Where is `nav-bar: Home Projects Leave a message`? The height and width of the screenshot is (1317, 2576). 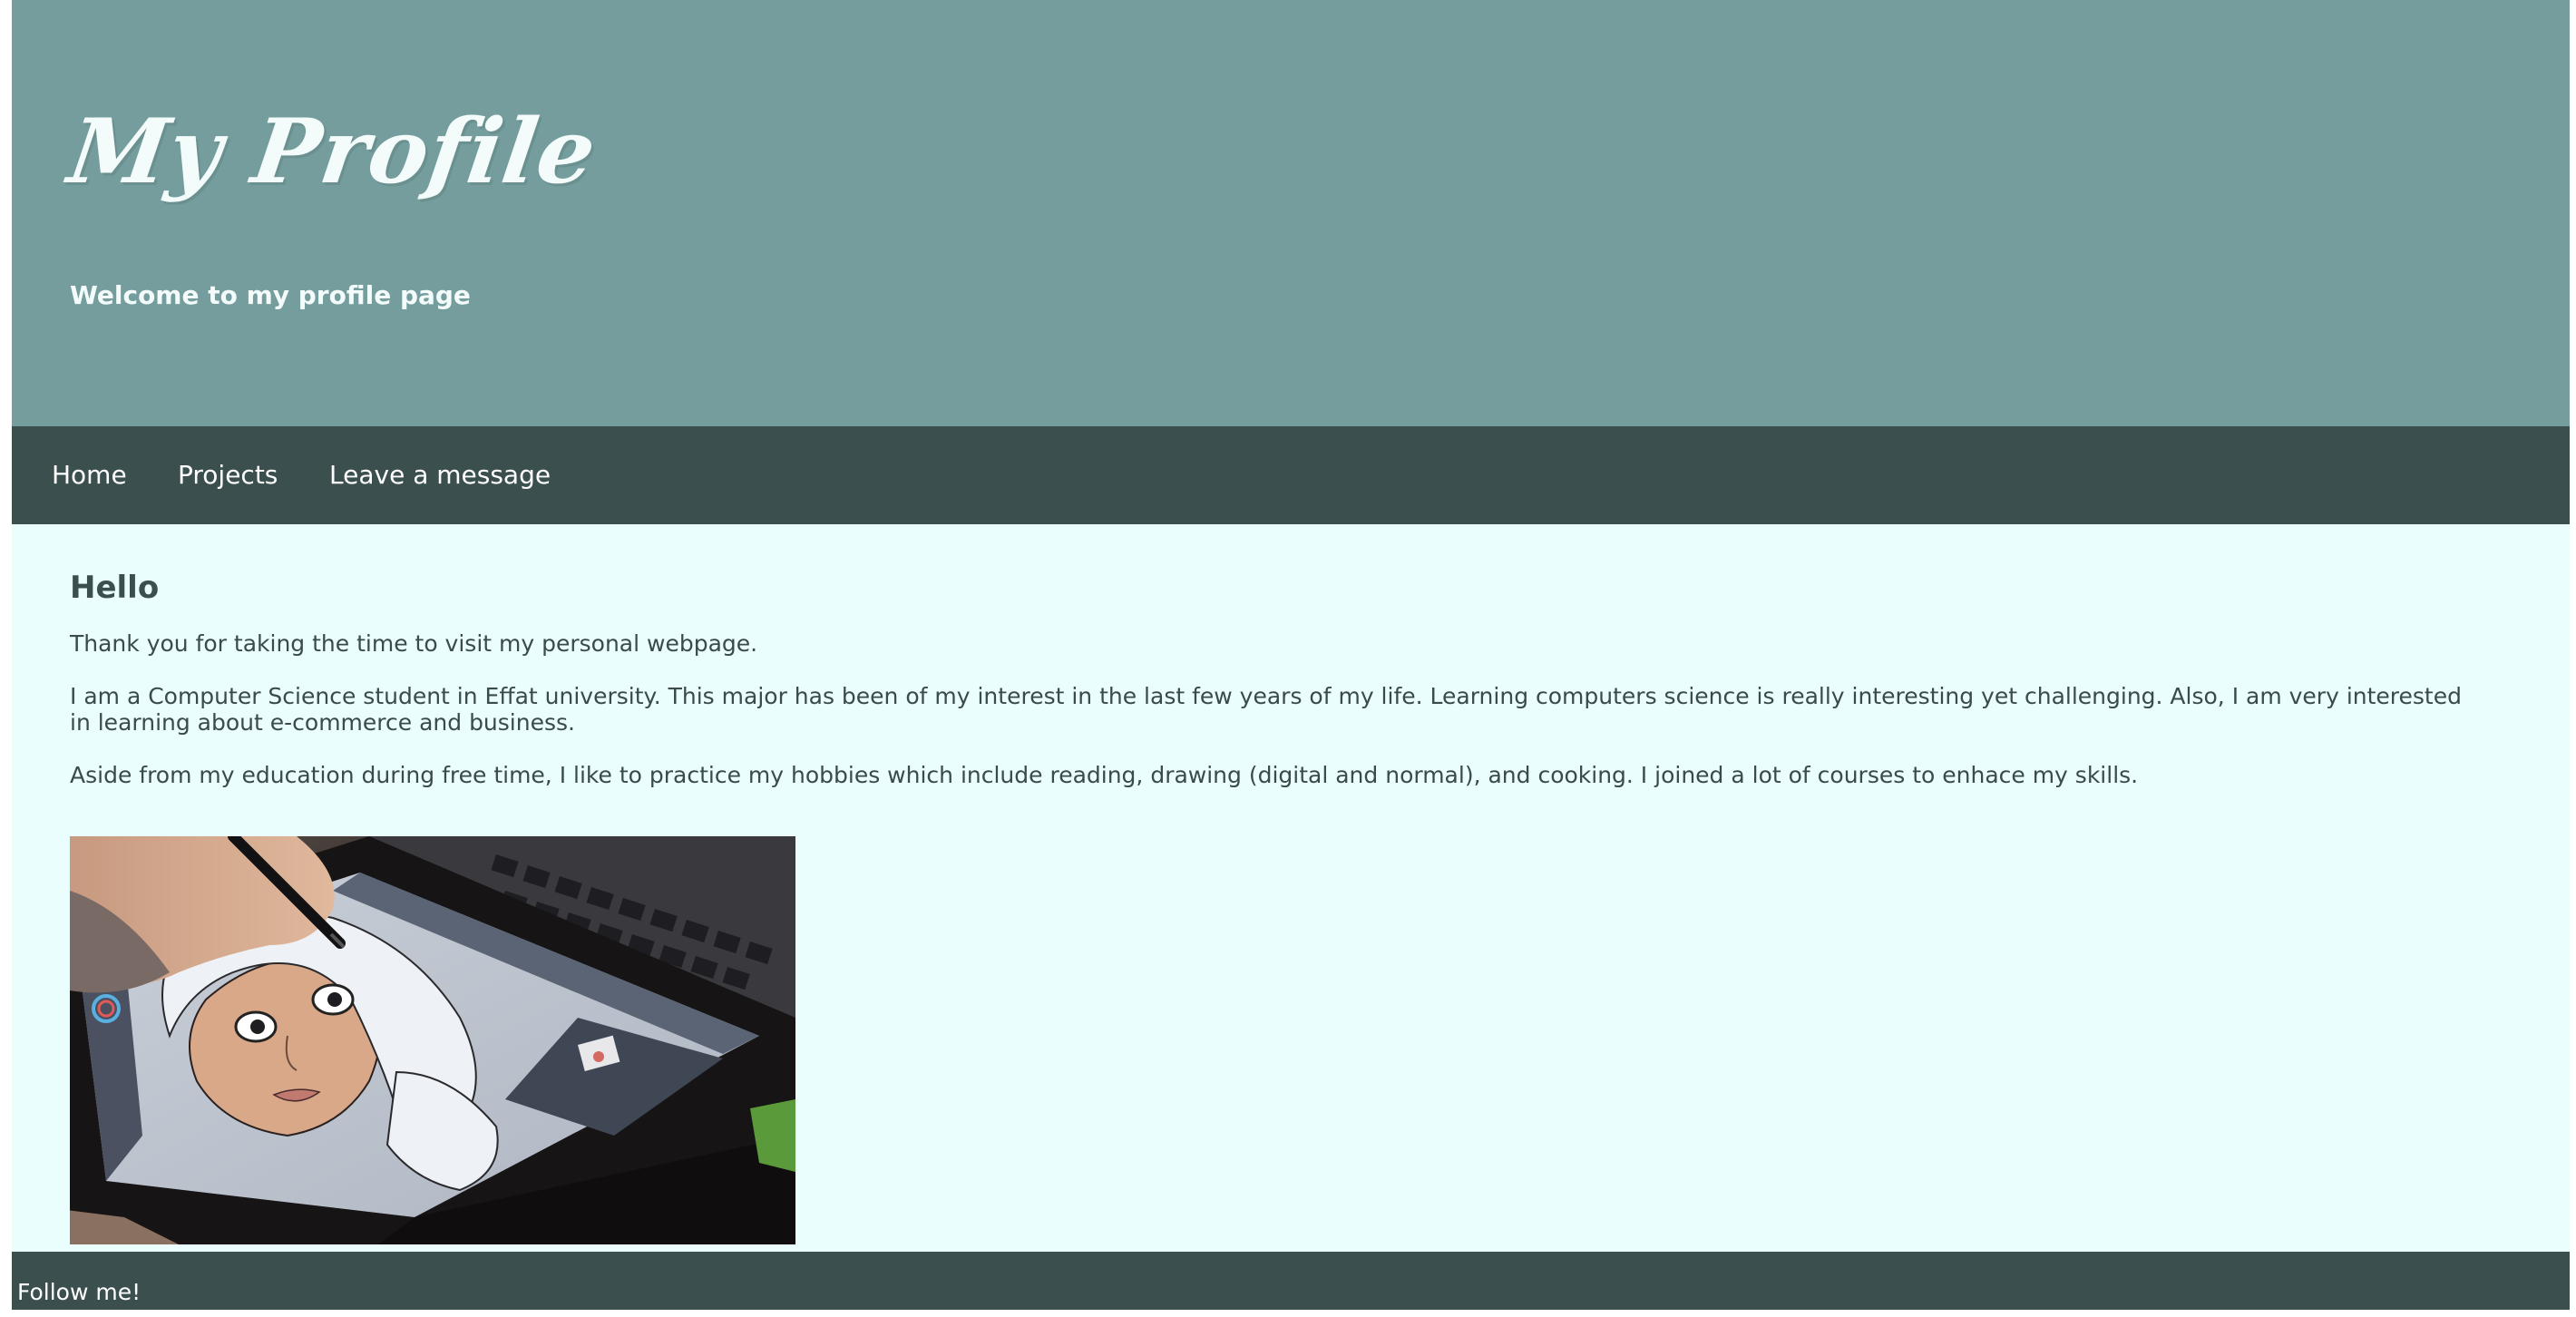 nav-bar: Home Projects Leave a message is located at coordinates (1291, 475).